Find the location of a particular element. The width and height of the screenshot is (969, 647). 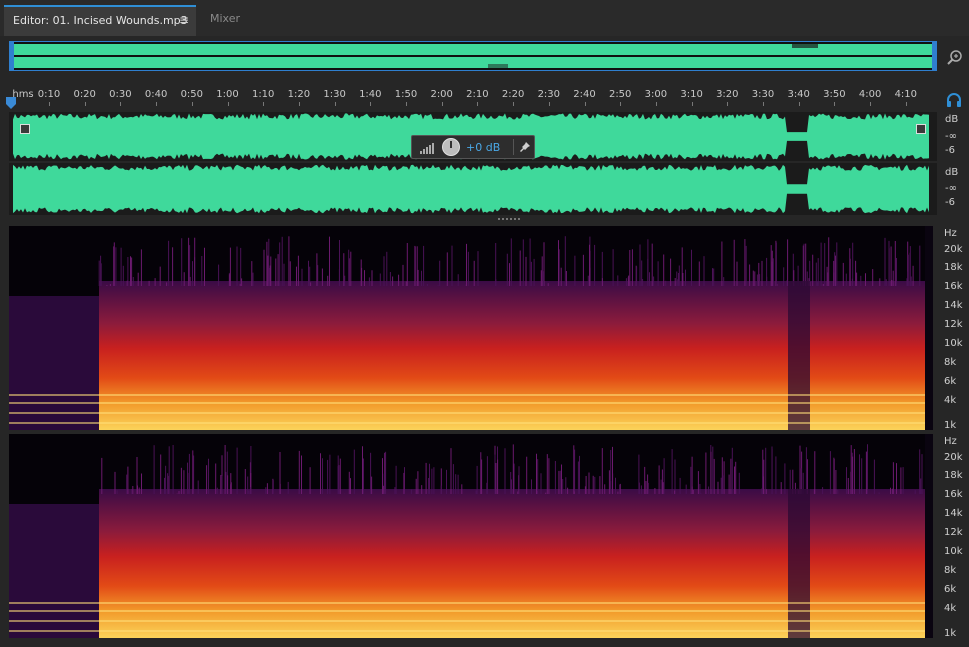

db-label: -∞ is located at coordinates (951, 136).